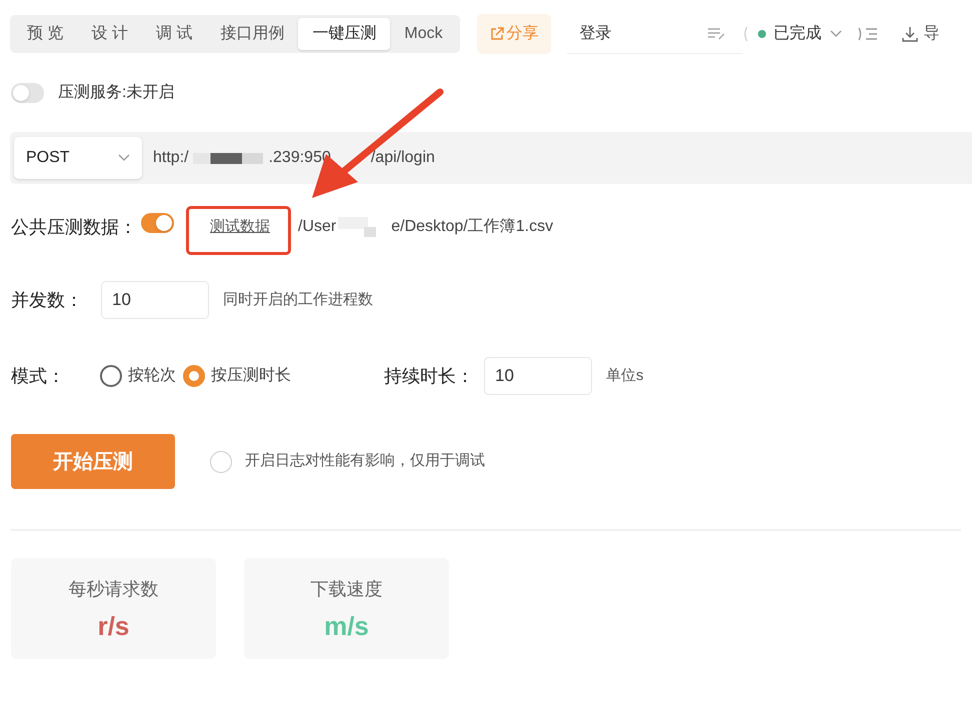 This screenshot has width=972, height=720. I want to click on stat-title: 下载速度, so click(346, 589).